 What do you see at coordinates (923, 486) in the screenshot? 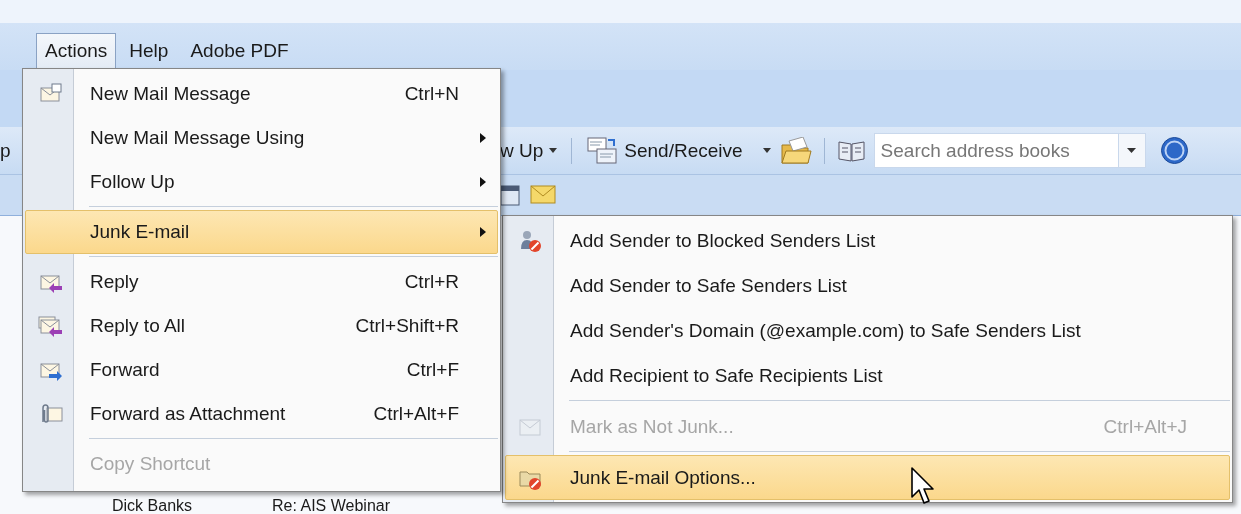
I see `mouse-pointer-icon` at bounding box center [923, 486].